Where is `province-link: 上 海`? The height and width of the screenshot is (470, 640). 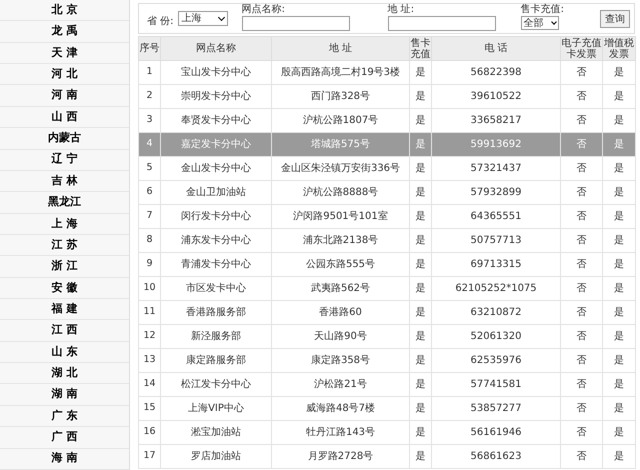 province-link: 上 海 is located at coordinates (64, 224).